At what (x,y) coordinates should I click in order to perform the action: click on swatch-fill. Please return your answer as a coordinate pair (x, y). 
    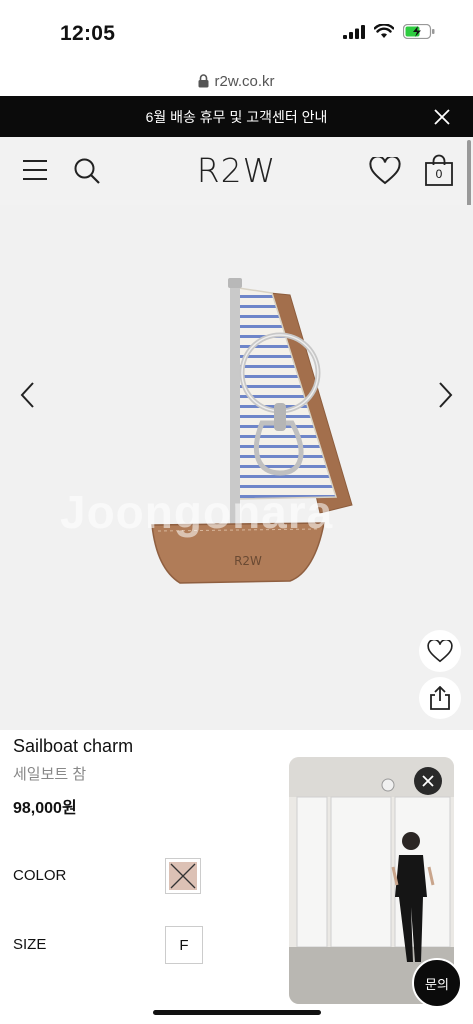
    Looking at the image, I should click on (183, 876).